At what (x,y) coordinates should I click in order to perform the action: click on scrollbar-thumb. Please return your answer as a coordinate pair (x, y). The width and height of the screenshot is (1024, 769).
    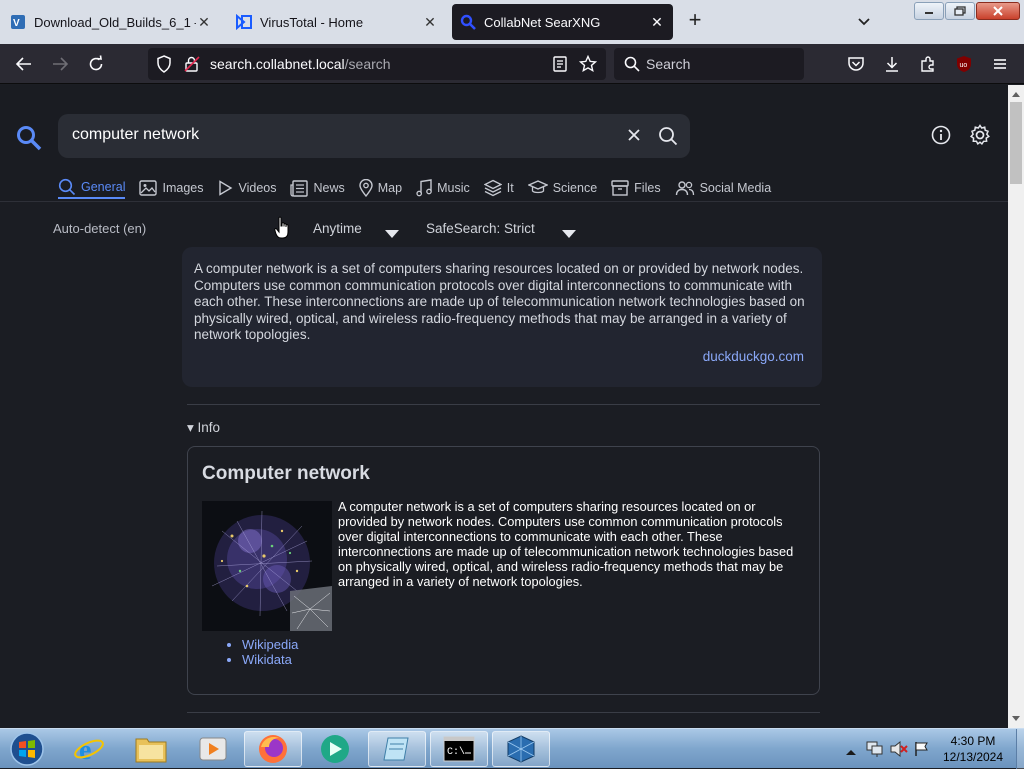
    Looking at the image, I should click on (1016, 143).